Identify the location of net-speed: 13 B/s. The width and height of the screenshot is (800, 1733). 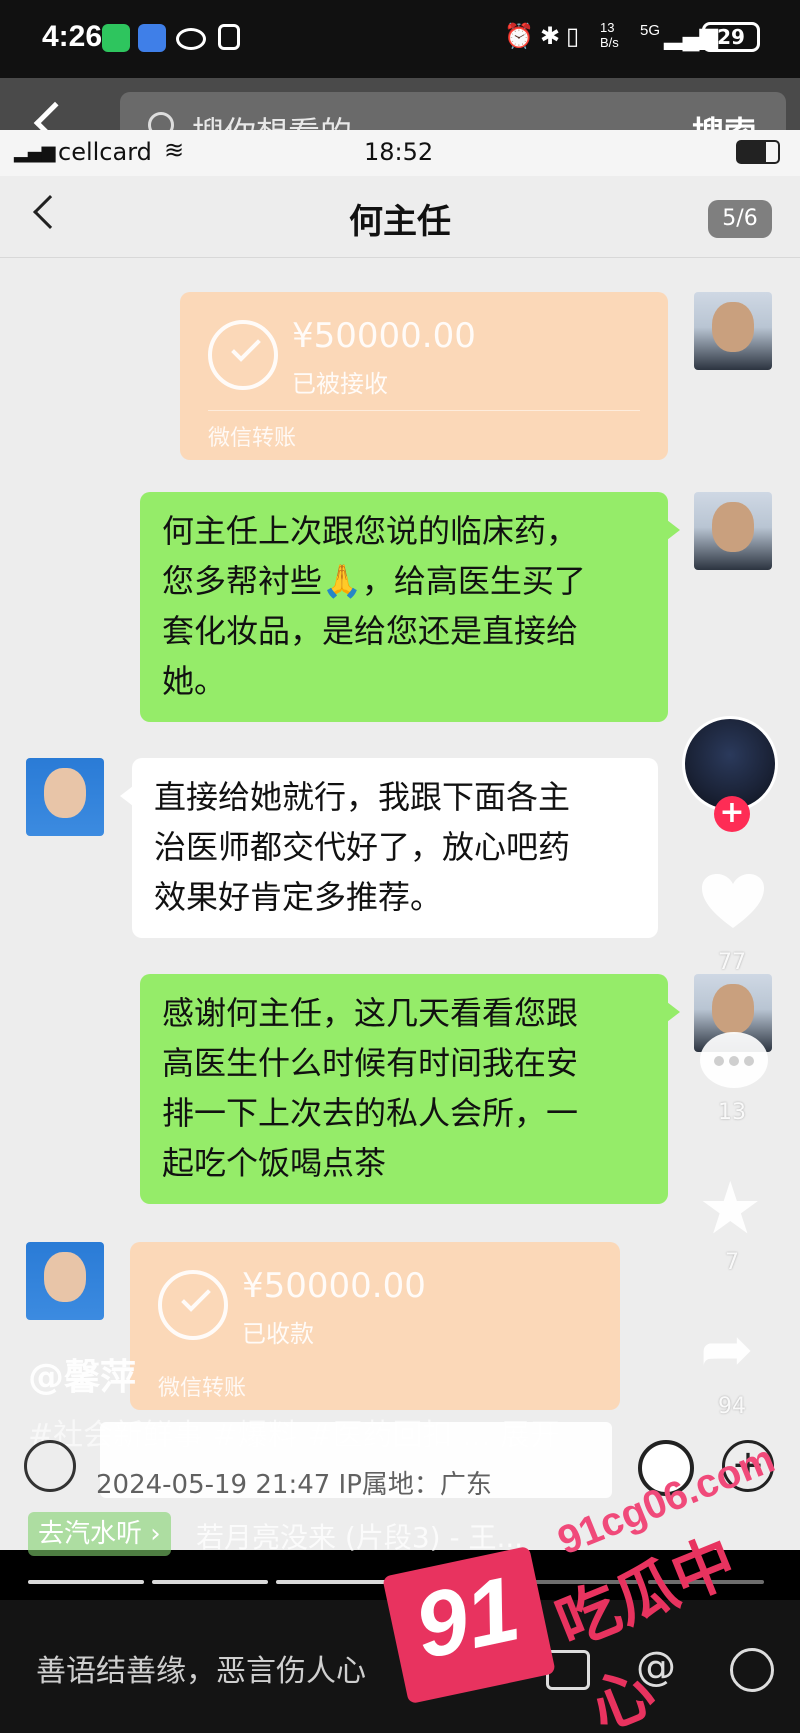
(609, 35).